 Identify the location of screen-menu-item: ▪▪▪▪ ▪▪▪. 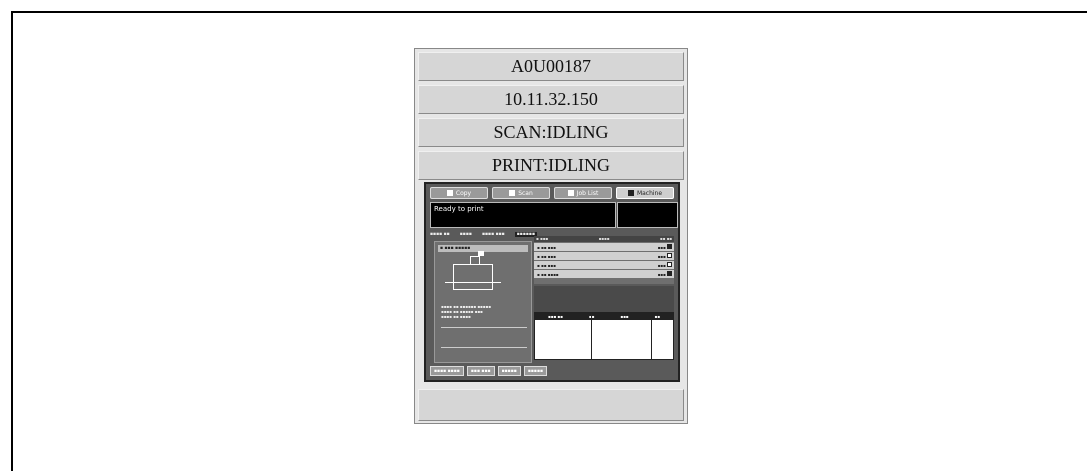
(493, 234).